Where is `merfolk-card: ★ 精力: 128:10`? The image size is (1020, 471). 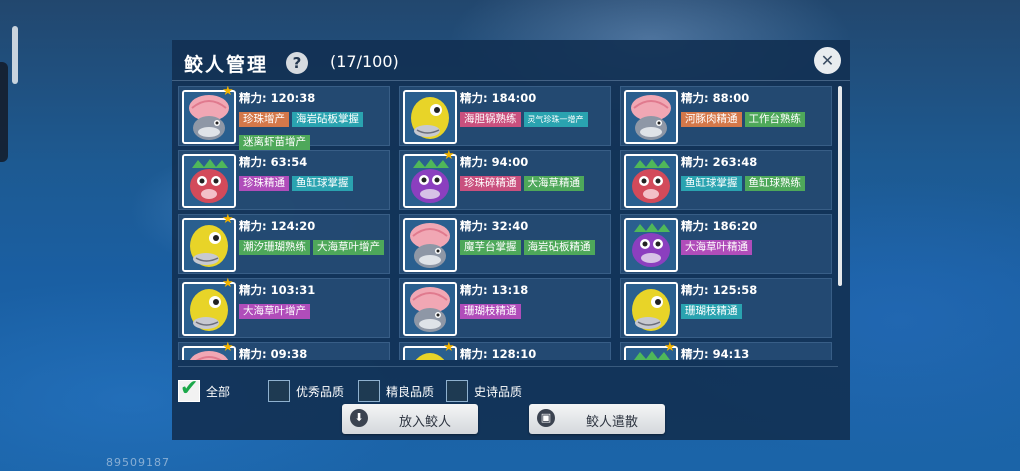
merfolk-card: ★ 精力: 128:10 is located at coordinates (505, 350).